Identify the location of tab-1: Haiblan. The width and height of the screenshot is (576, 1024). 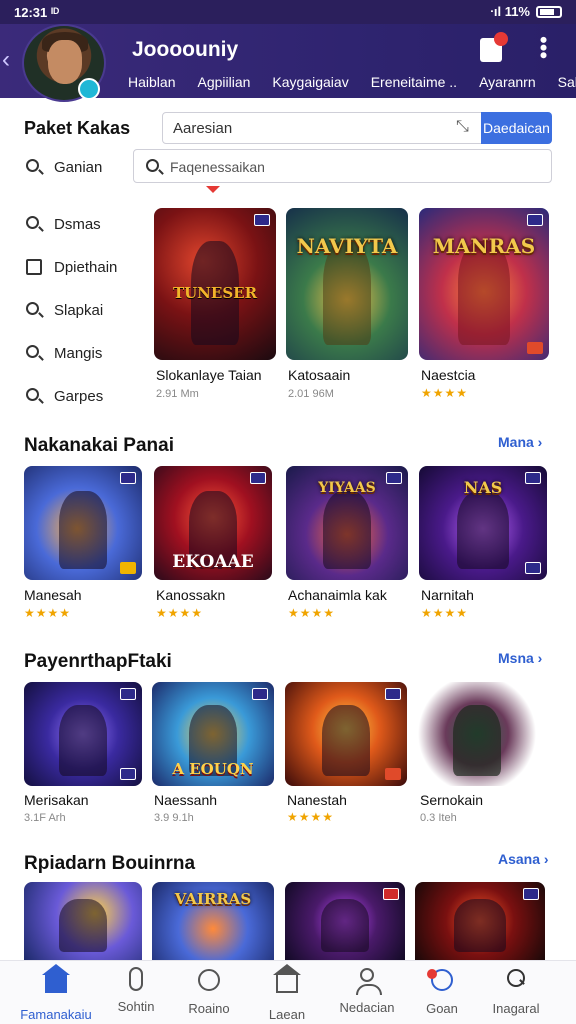
(151, 82).